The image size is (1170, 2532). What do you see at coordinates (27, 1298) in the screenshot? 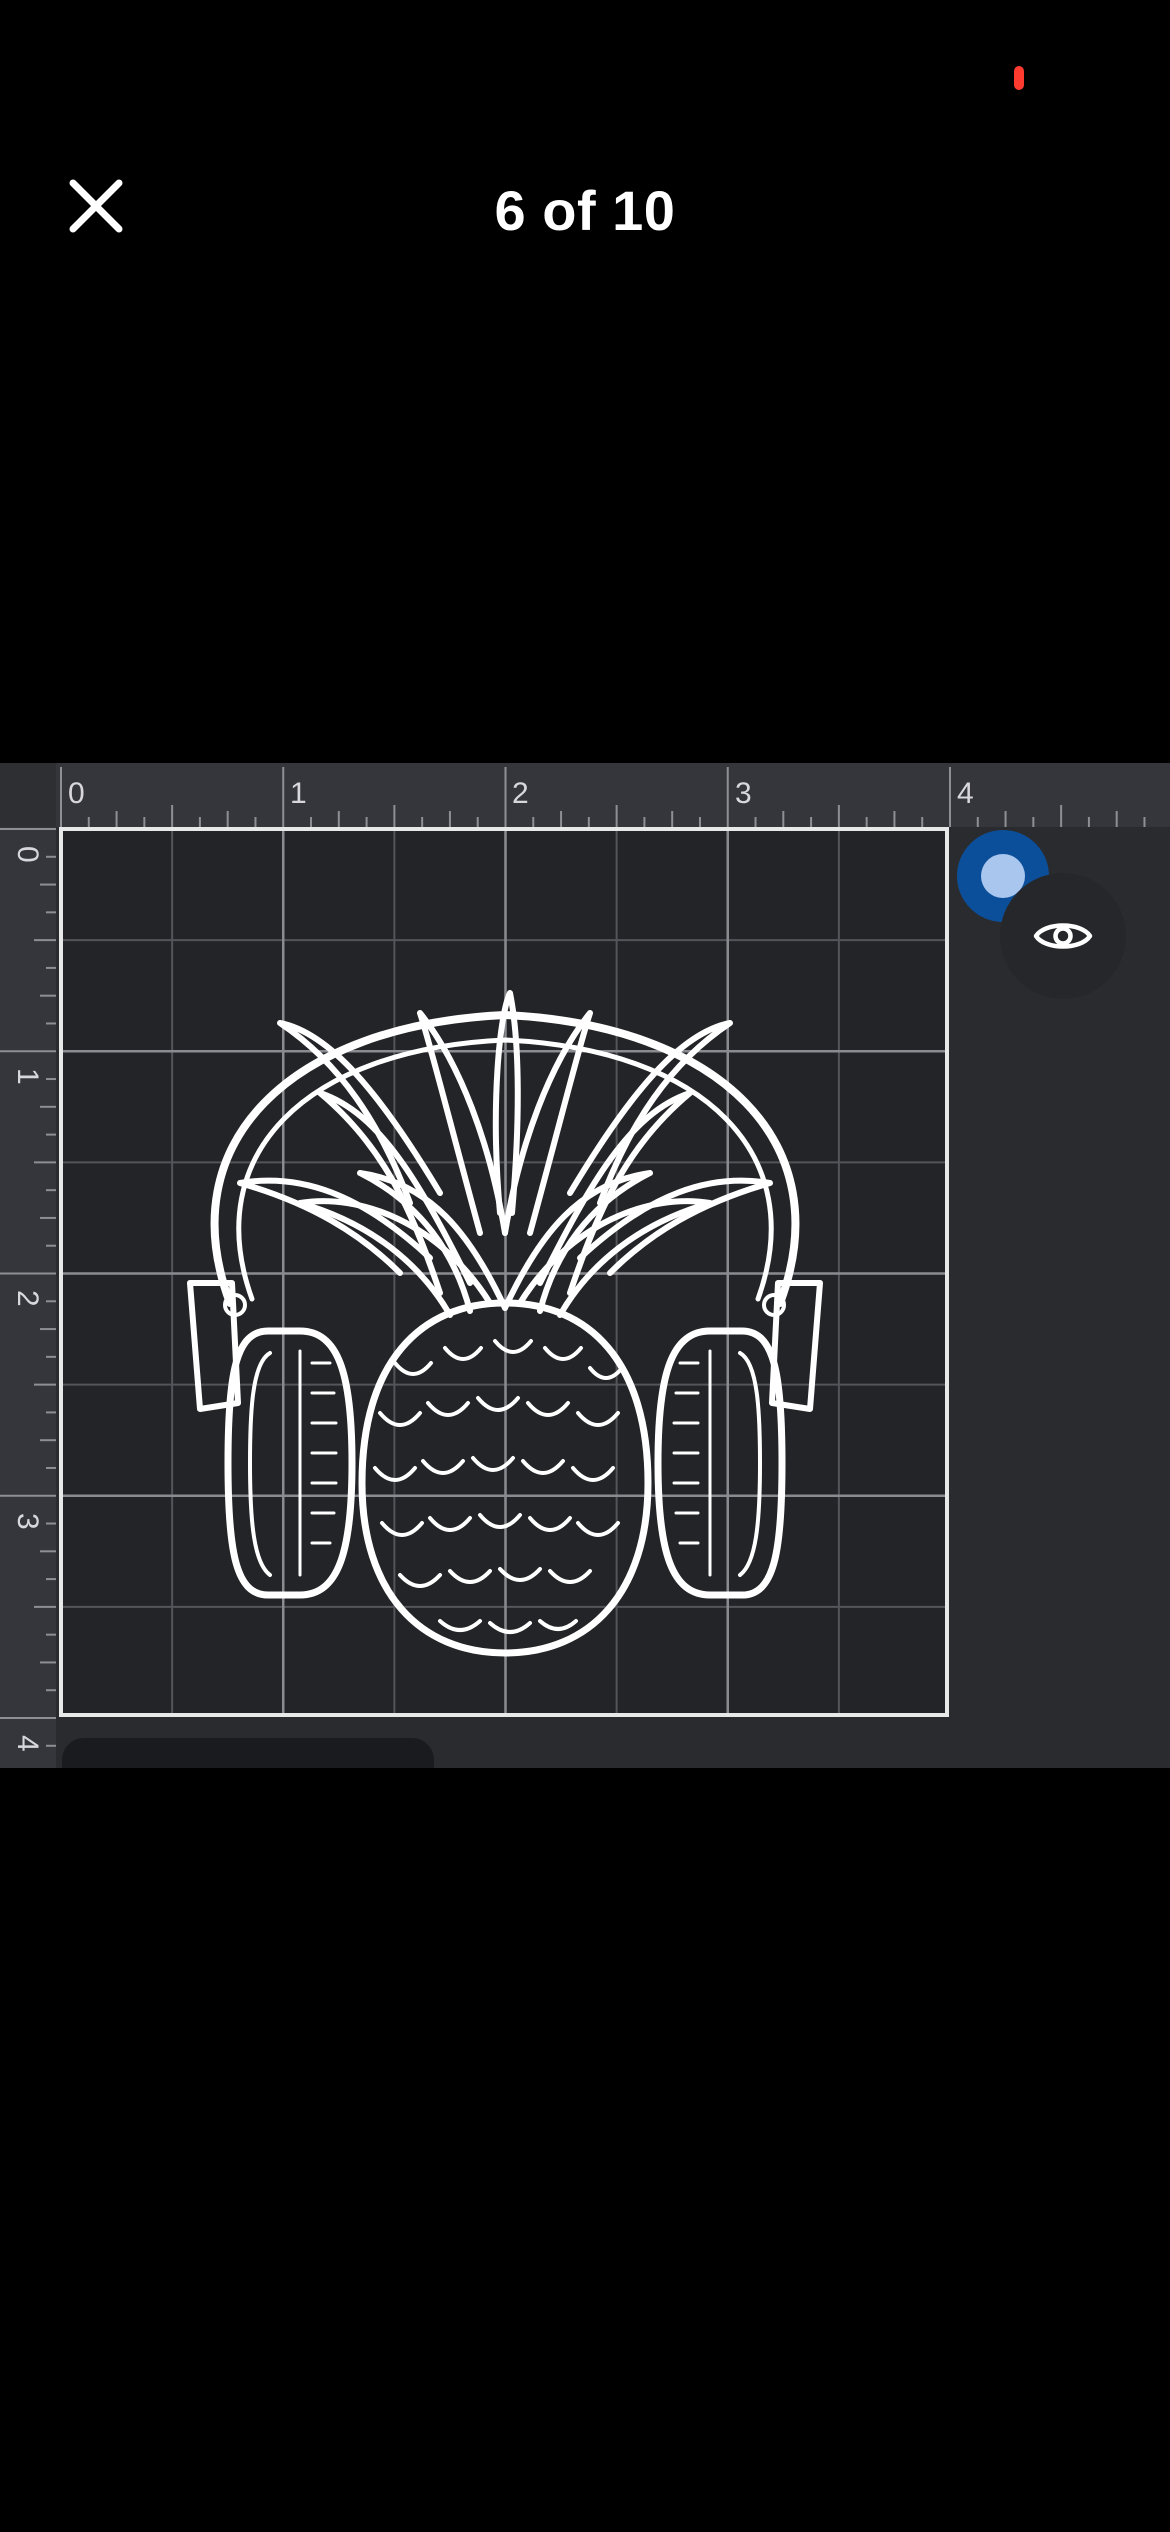
I see `ruler-y-label-2: 2` at bounding box center [27, 1298].